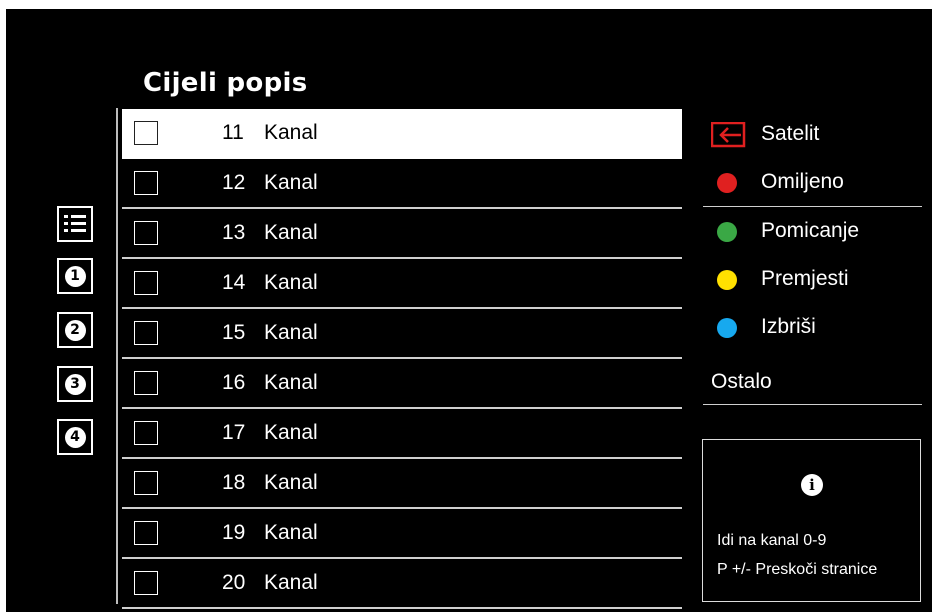  I want to click on number-2-glyph: 2, so click(75, 330).